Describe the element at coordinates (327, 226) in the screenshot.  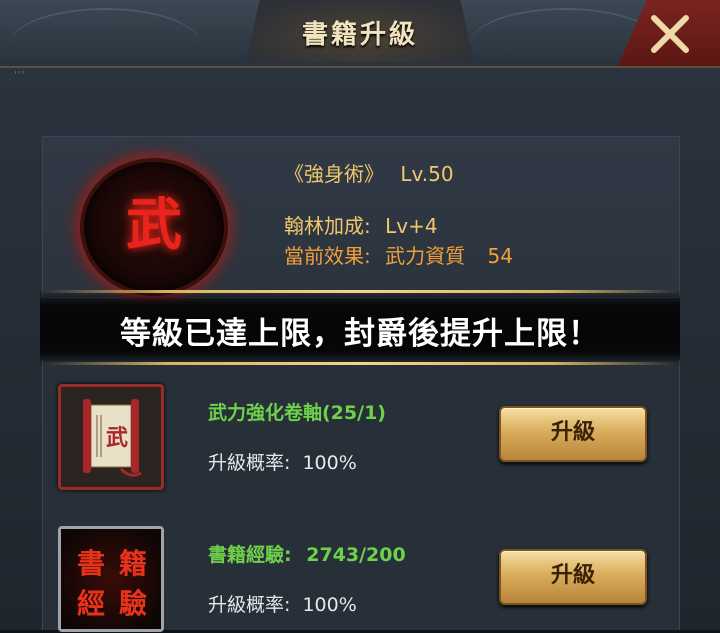
I see `bonus-label: 翰林加成:` at that location.